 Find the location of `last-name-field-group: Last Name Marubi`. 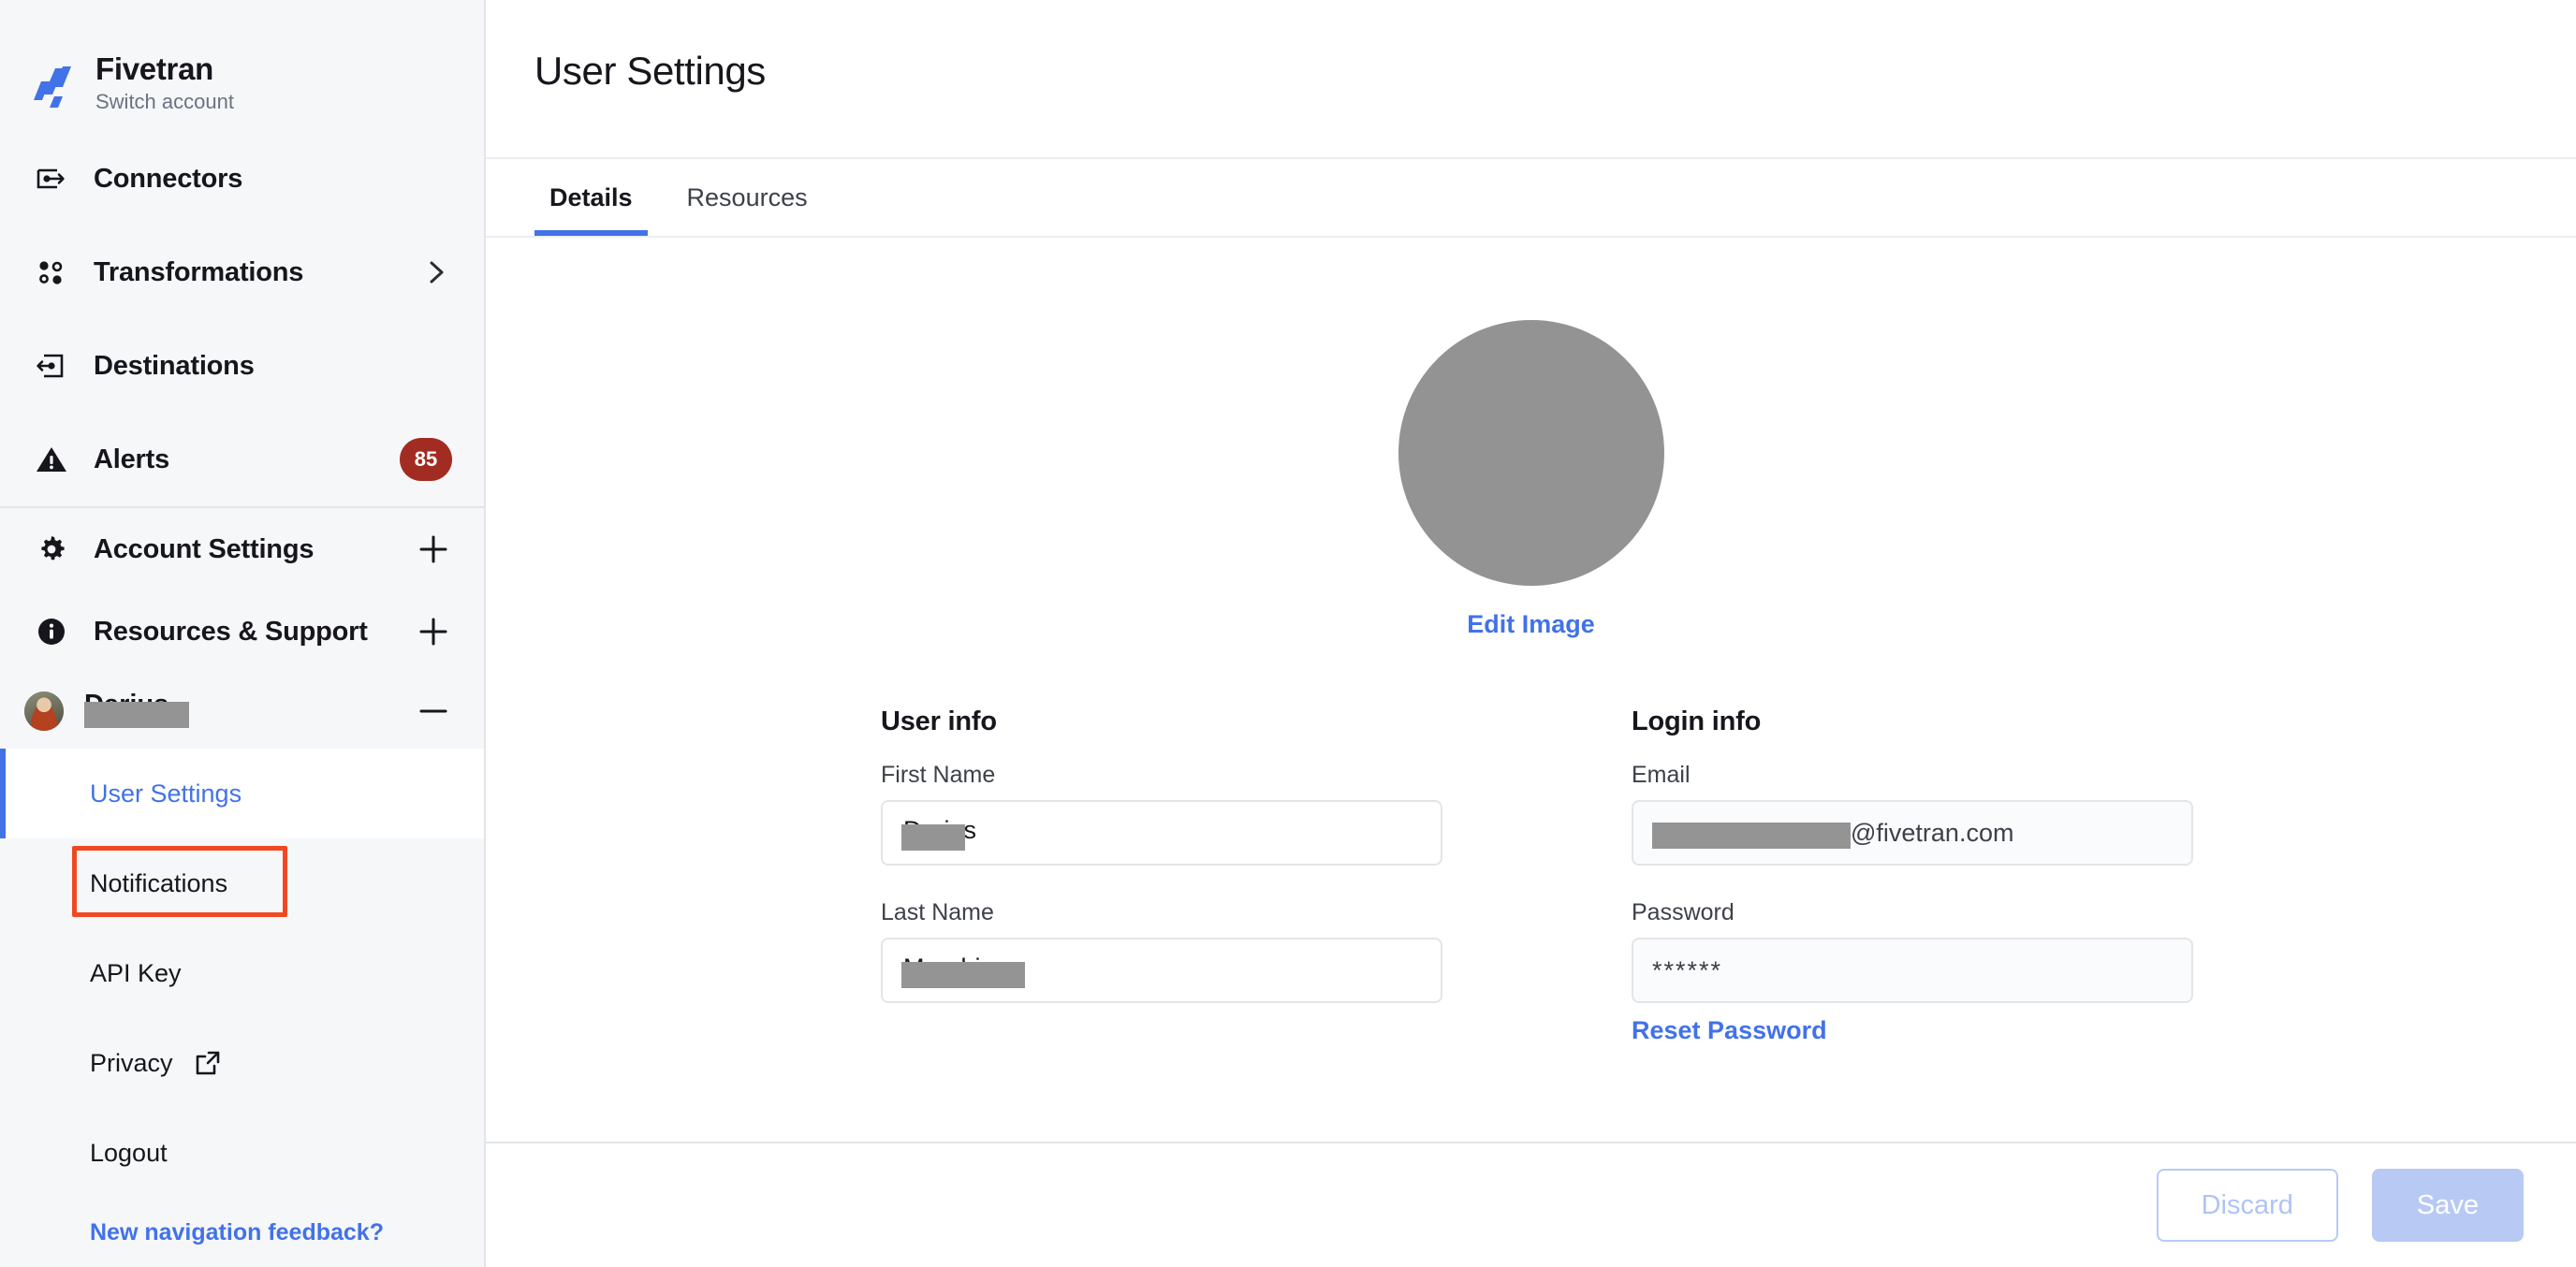

last-name-field-group: Last Name Marubi is located at coordinates (1161, 951).